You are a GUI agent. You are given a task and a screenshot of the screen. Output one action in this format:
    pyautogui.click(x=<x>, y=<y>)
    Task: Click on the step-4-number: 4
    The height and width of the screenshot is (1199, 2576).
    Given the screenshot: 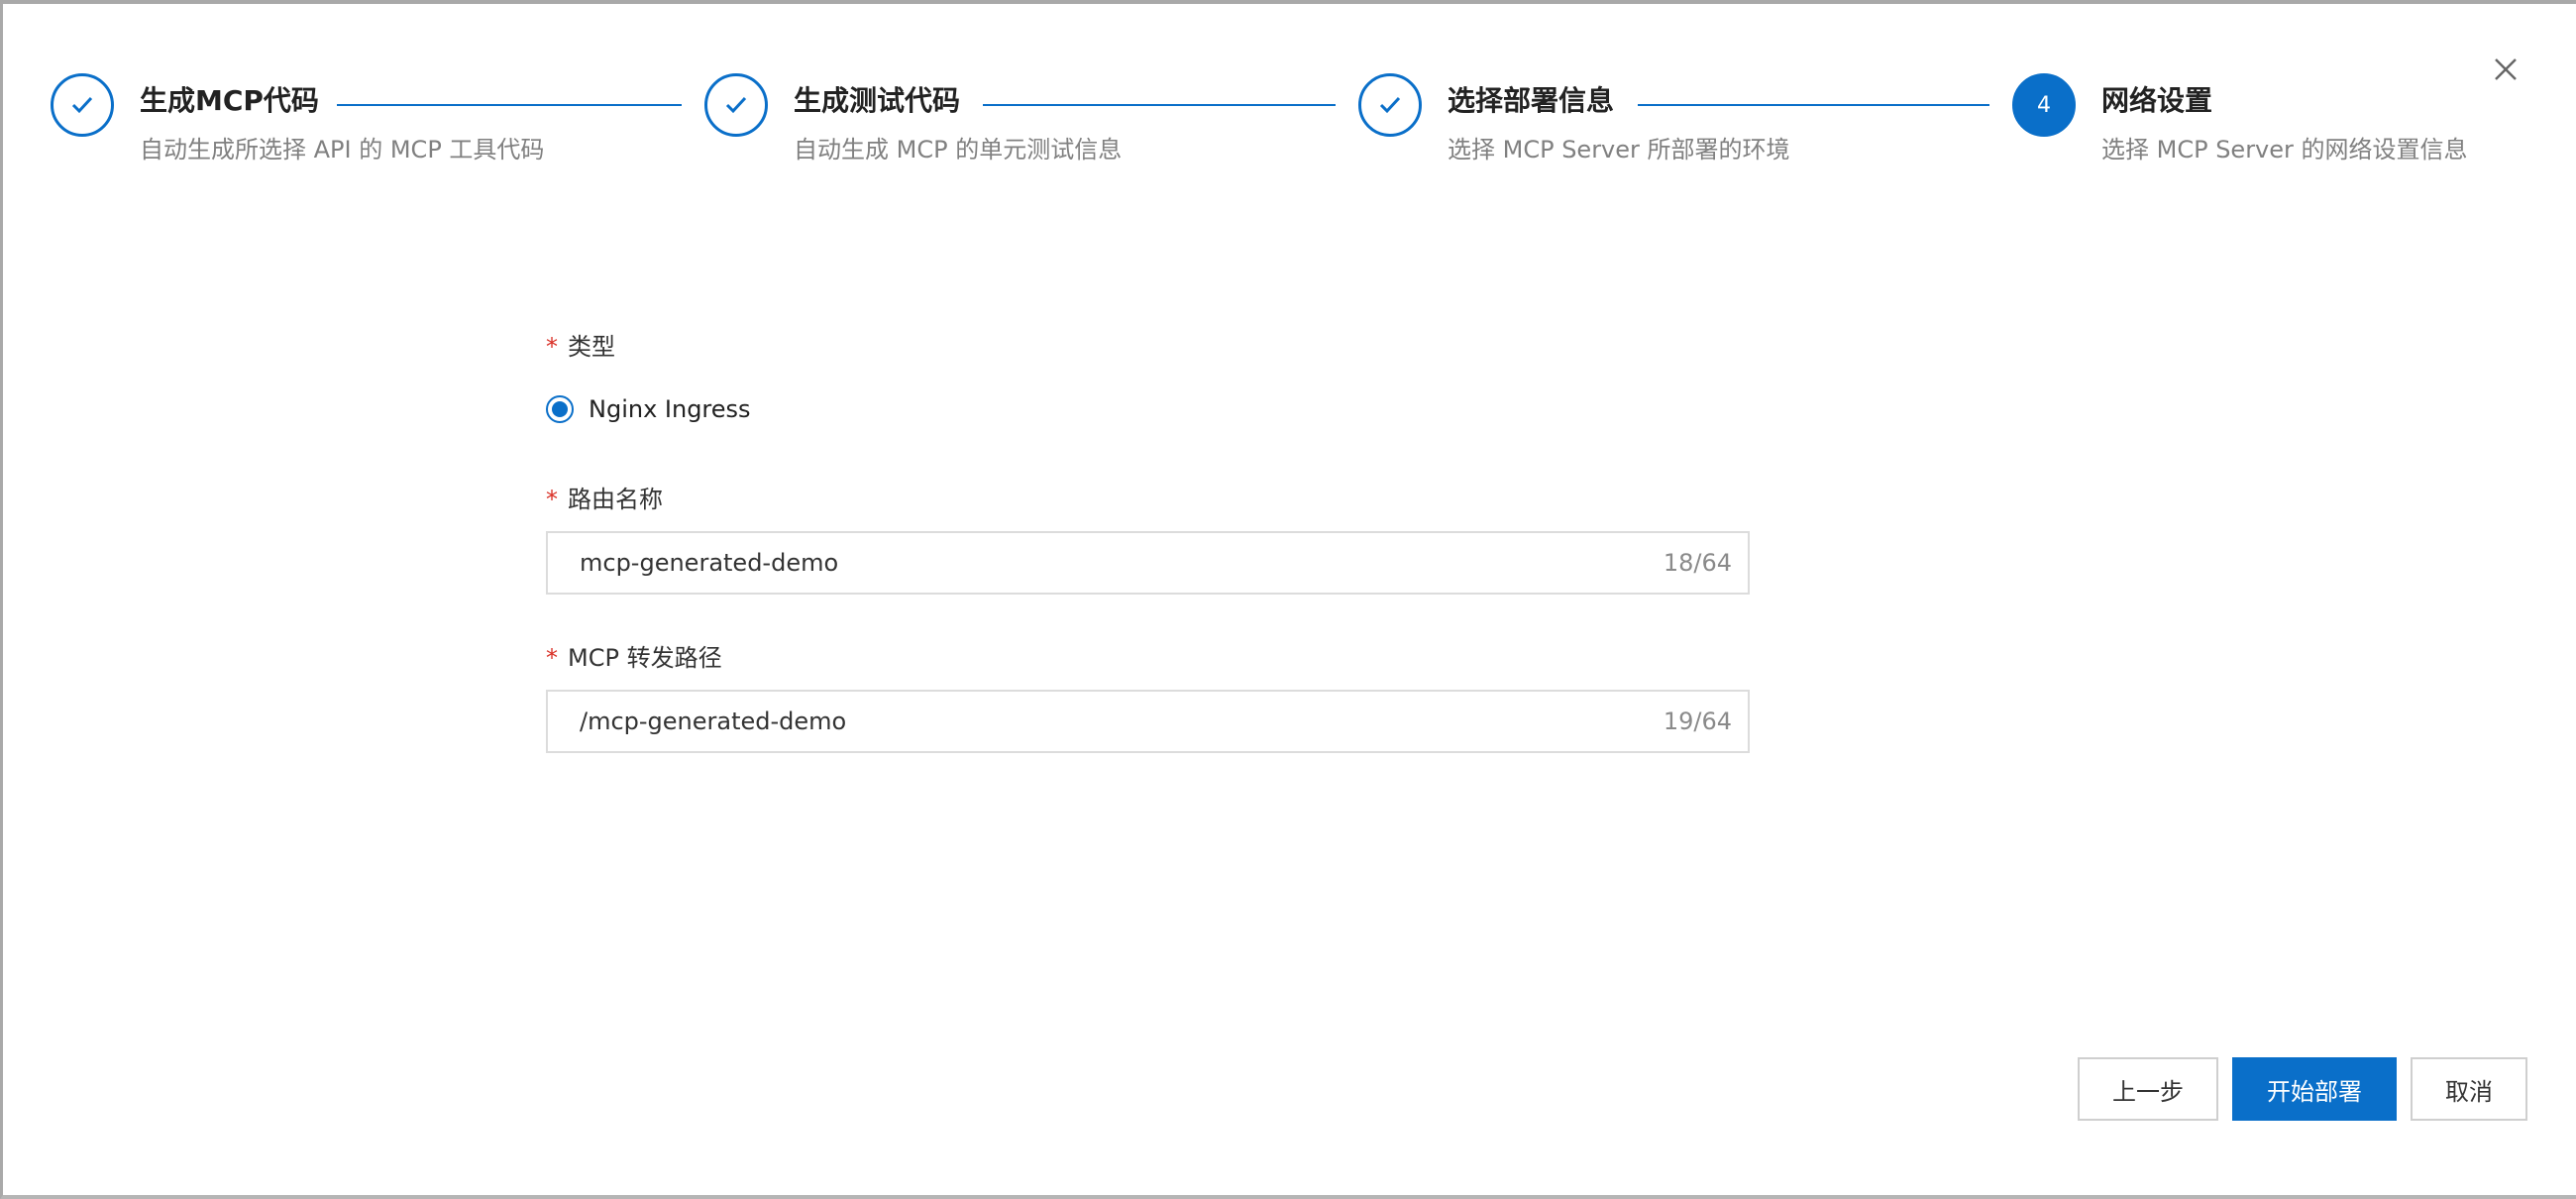 What is the action you would take?
    pyautogui.click(x=2044, y=105)
    